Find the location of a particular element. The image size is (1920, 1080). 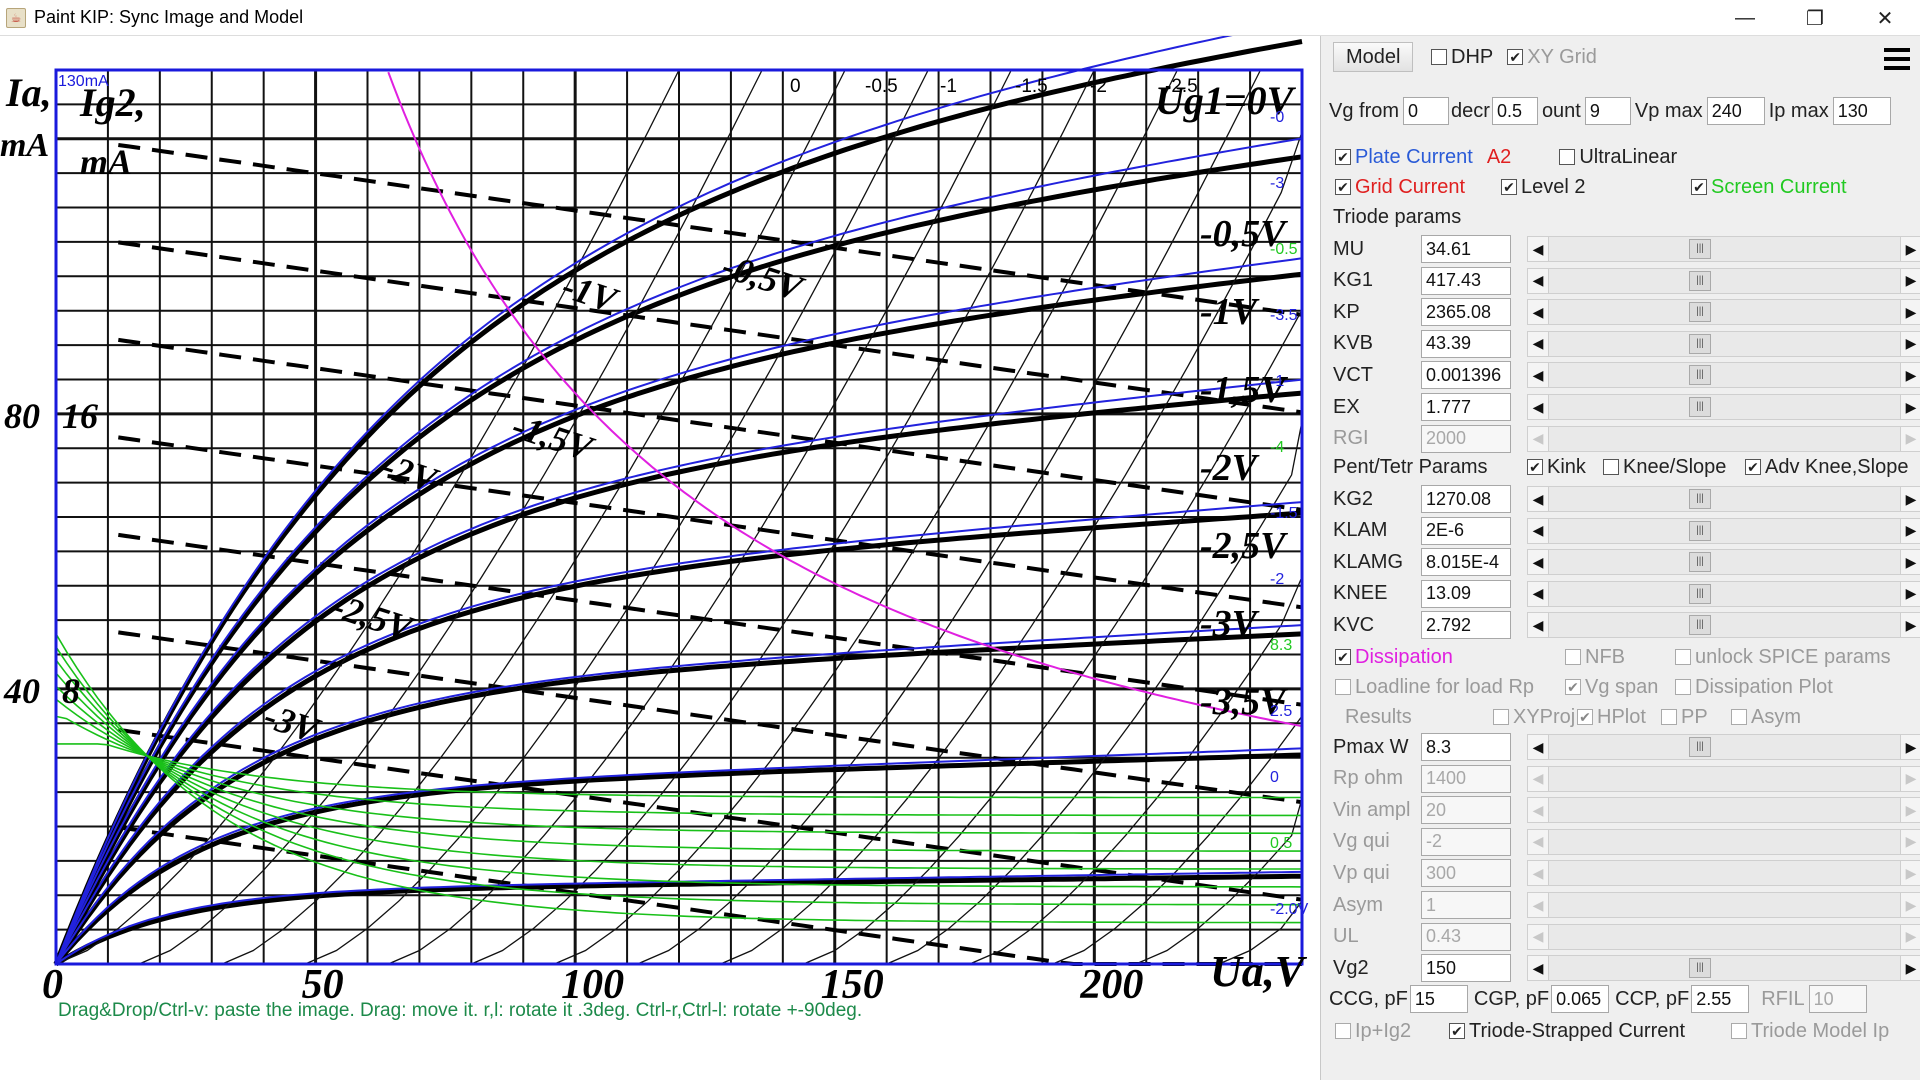

vg-from-input is located at coordinates (1426, 111).